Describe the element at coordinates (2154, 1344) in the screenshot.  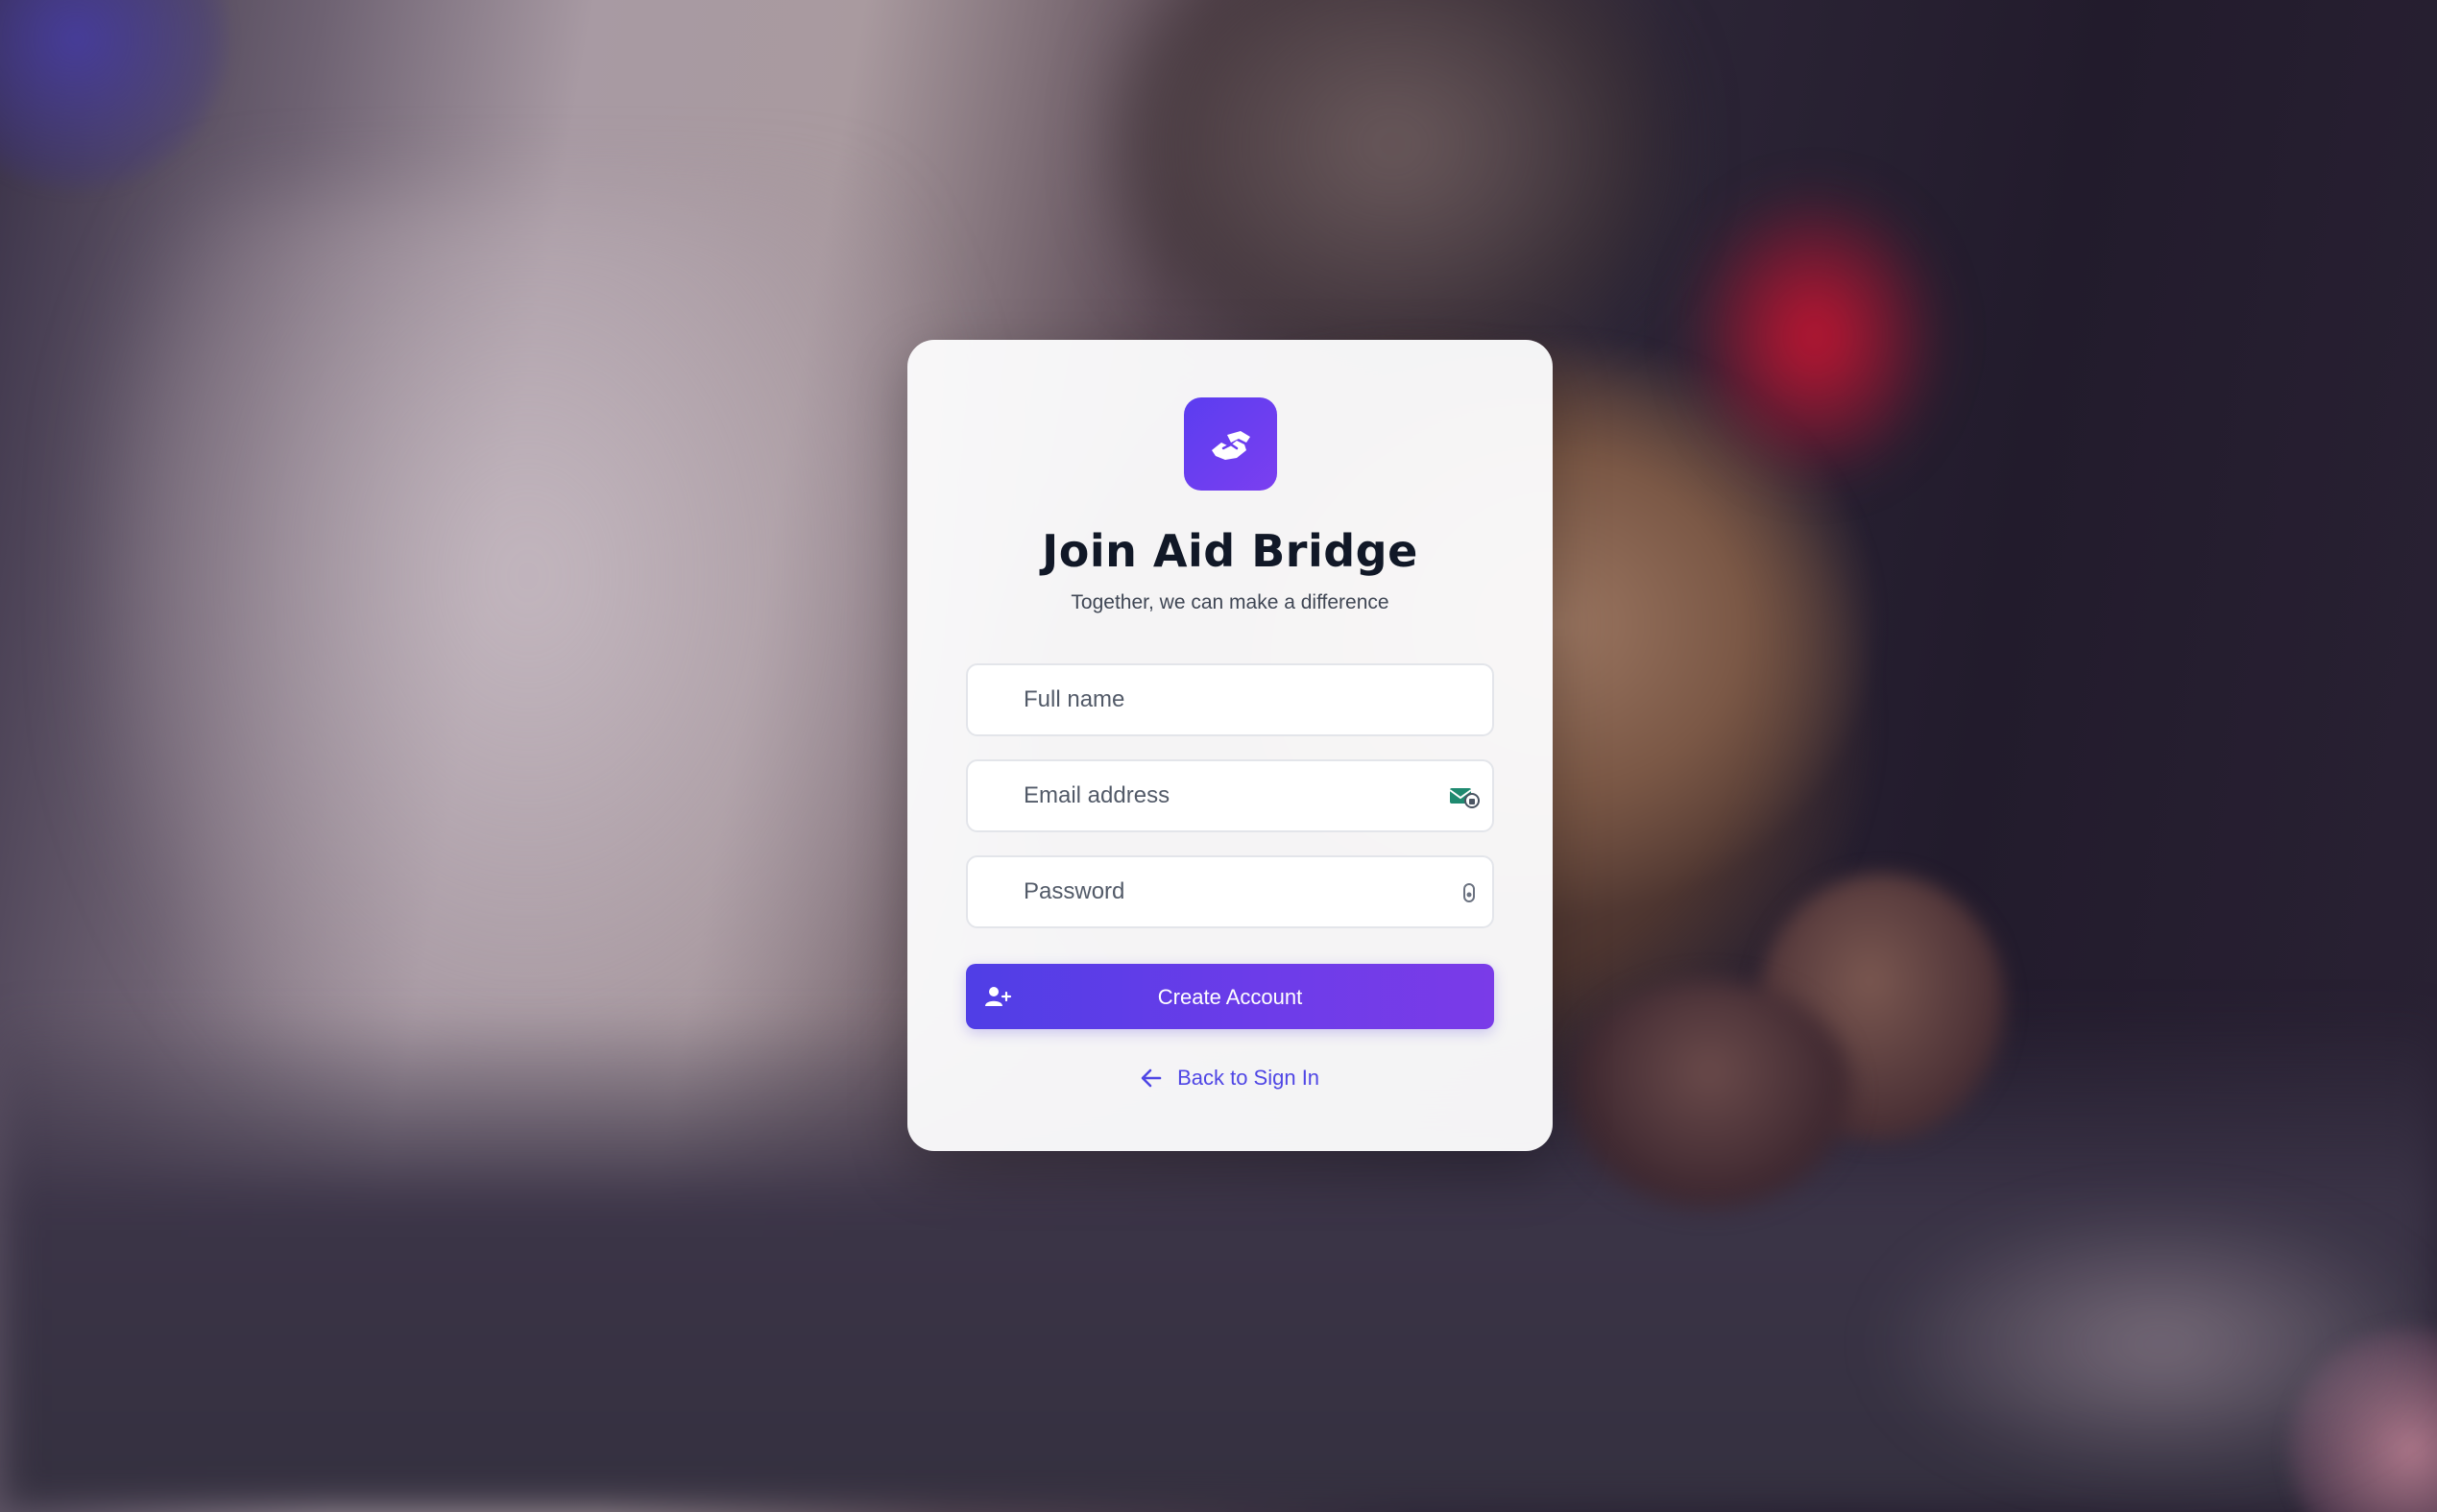
I see `bg-glow` at that location.